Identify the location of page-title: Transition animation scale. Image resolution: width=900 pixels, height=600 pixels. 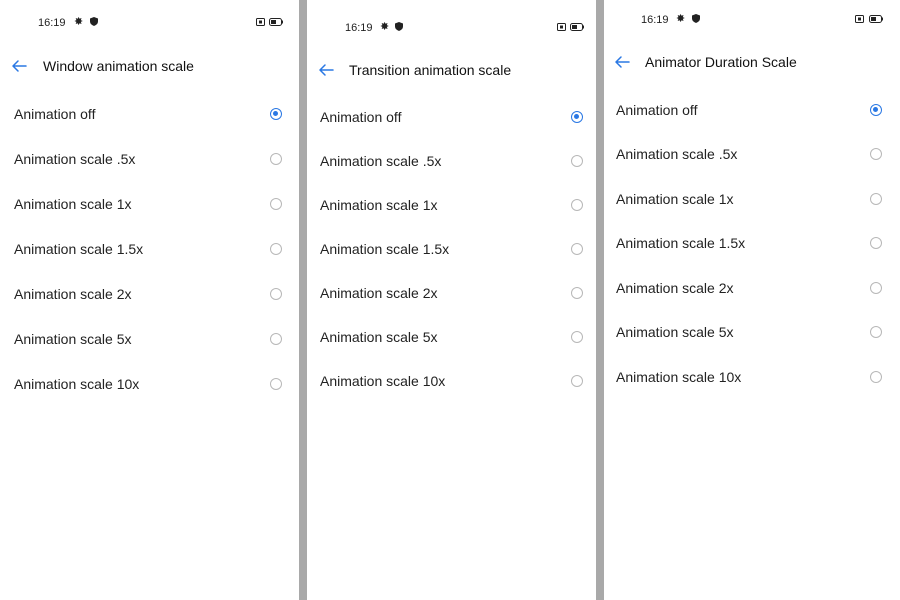
(430, 70).